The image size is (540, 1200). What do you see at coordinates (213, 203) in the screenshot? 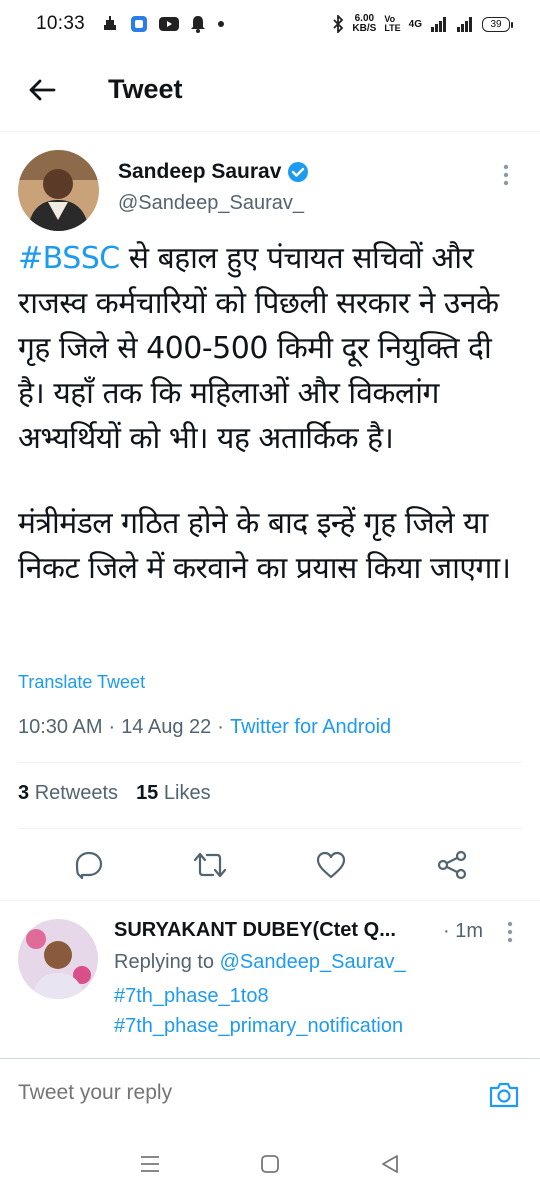
I see `author-handle: @Sandeep_Saurav_` at bounding box center [213, 203].